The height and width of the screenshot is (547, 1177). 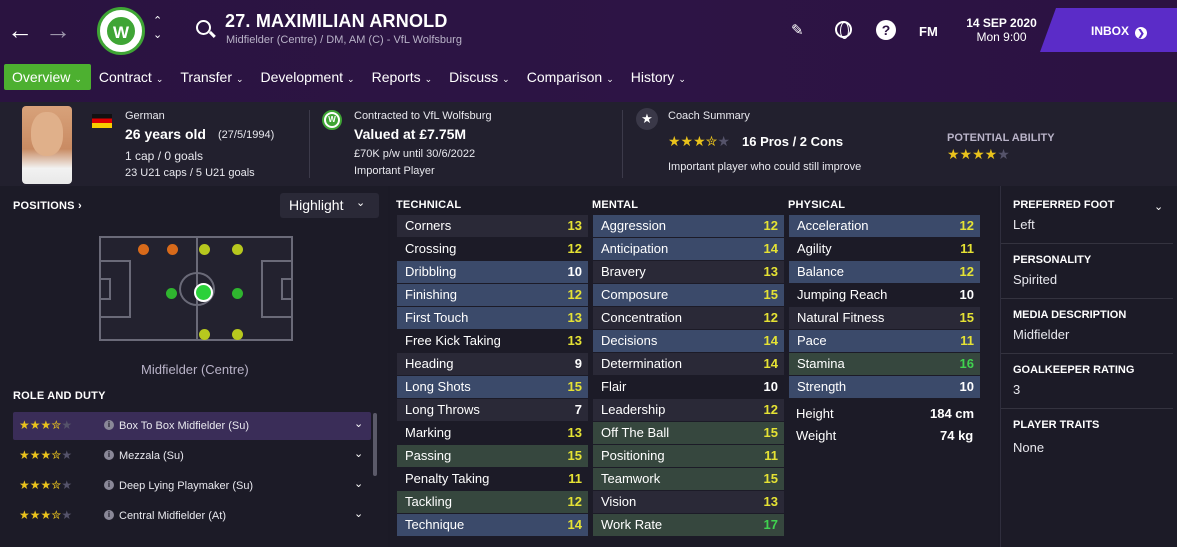 What do you see at coordinates (688, 341) in the screenshot?
I see `attribute-row: Decisions 14` at bounding box center [688, 341].